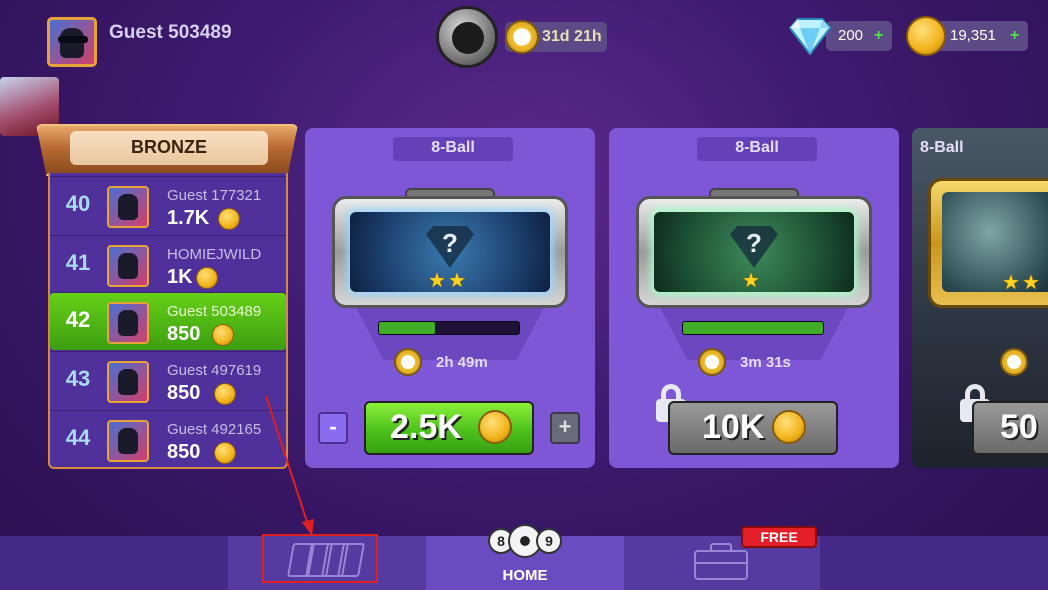 This screenshot has width=1048, height=590. What do you see at coordinates (180, 277) in the screenshot?
I see `row-score: 1K` at bounding box center [180, 277].